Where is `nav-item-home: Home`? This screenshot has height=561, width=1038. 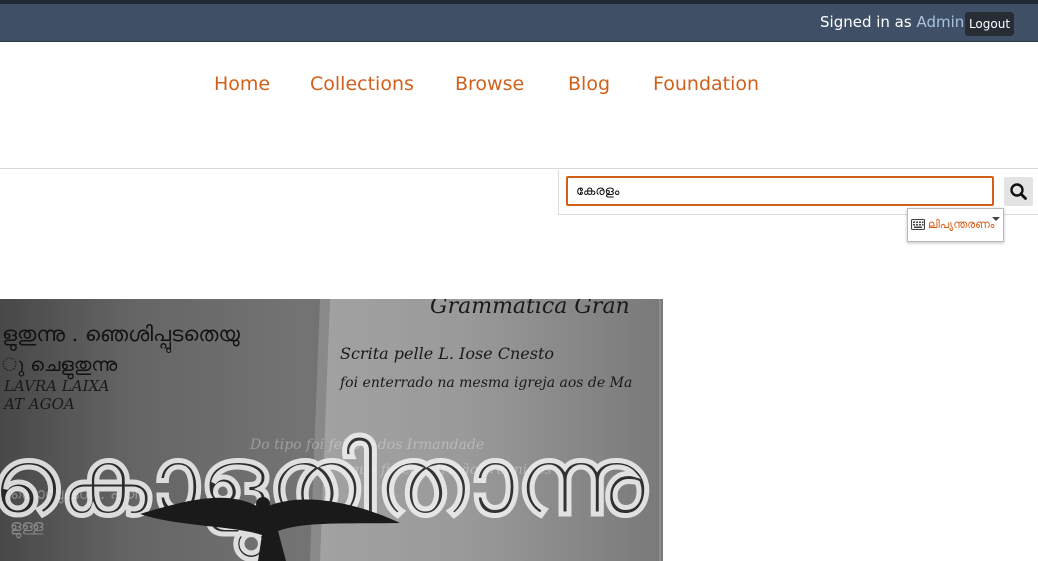 nav-item-home: Home is located at coordinates (242, 84).